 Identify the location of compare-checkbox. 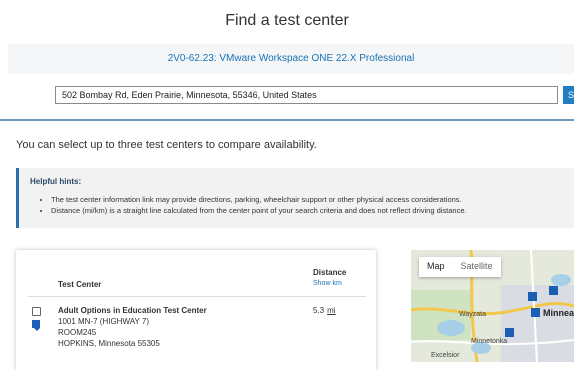
(36, 311).